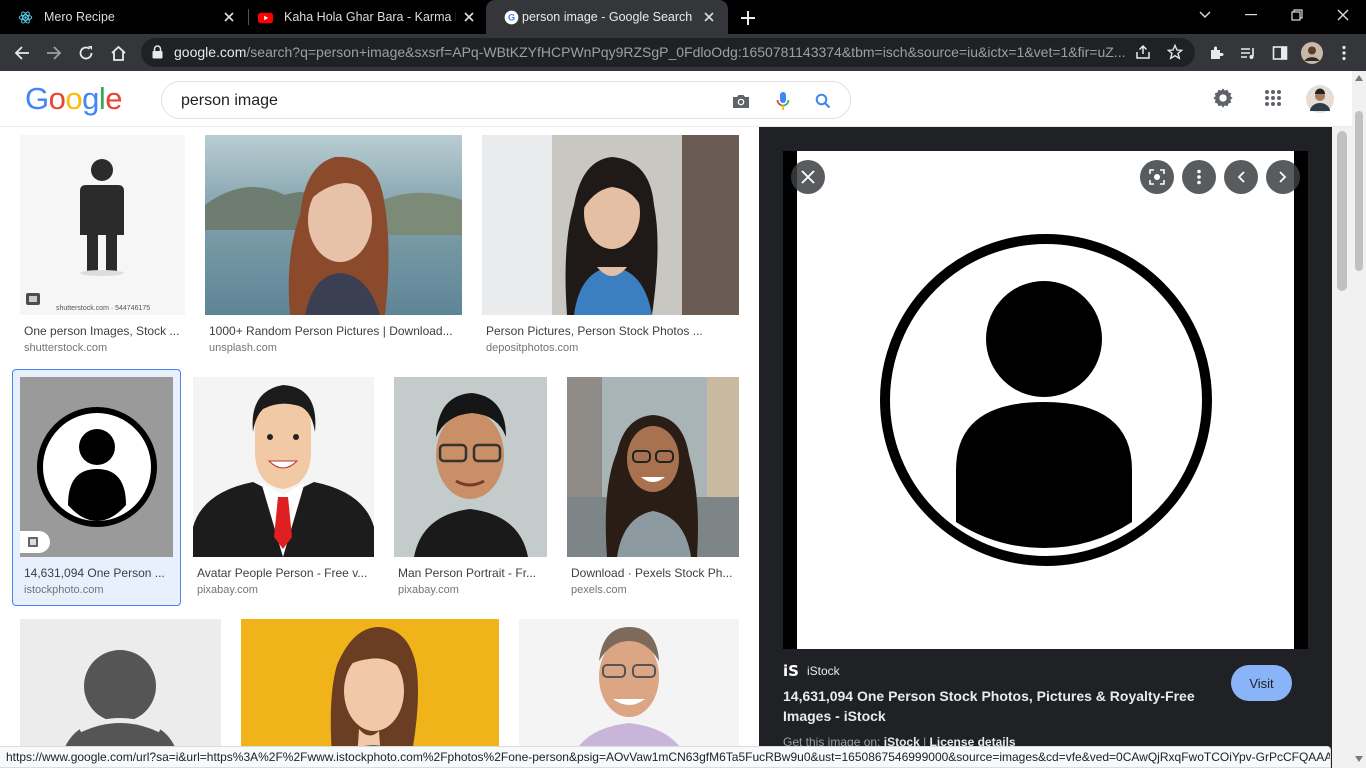 Image resolution: width=1366 pixels, height=768 pixels. I want to click on next-image-icon, so click(1283, 177).